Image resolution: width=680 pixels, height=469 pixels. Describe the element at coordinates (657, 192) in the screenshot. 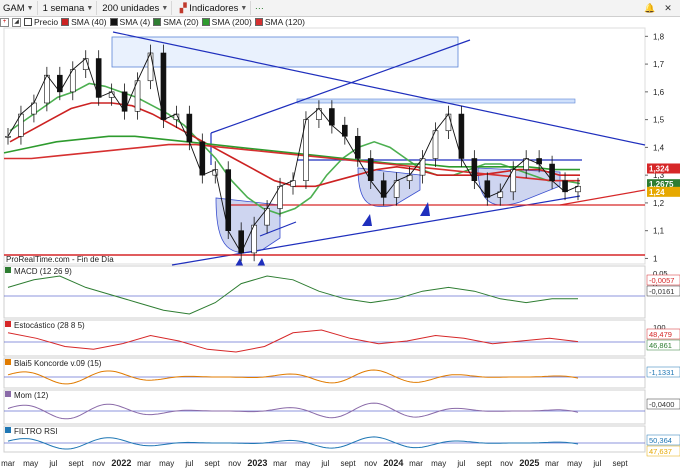

I see `price-label-text: 1,24` at that location.